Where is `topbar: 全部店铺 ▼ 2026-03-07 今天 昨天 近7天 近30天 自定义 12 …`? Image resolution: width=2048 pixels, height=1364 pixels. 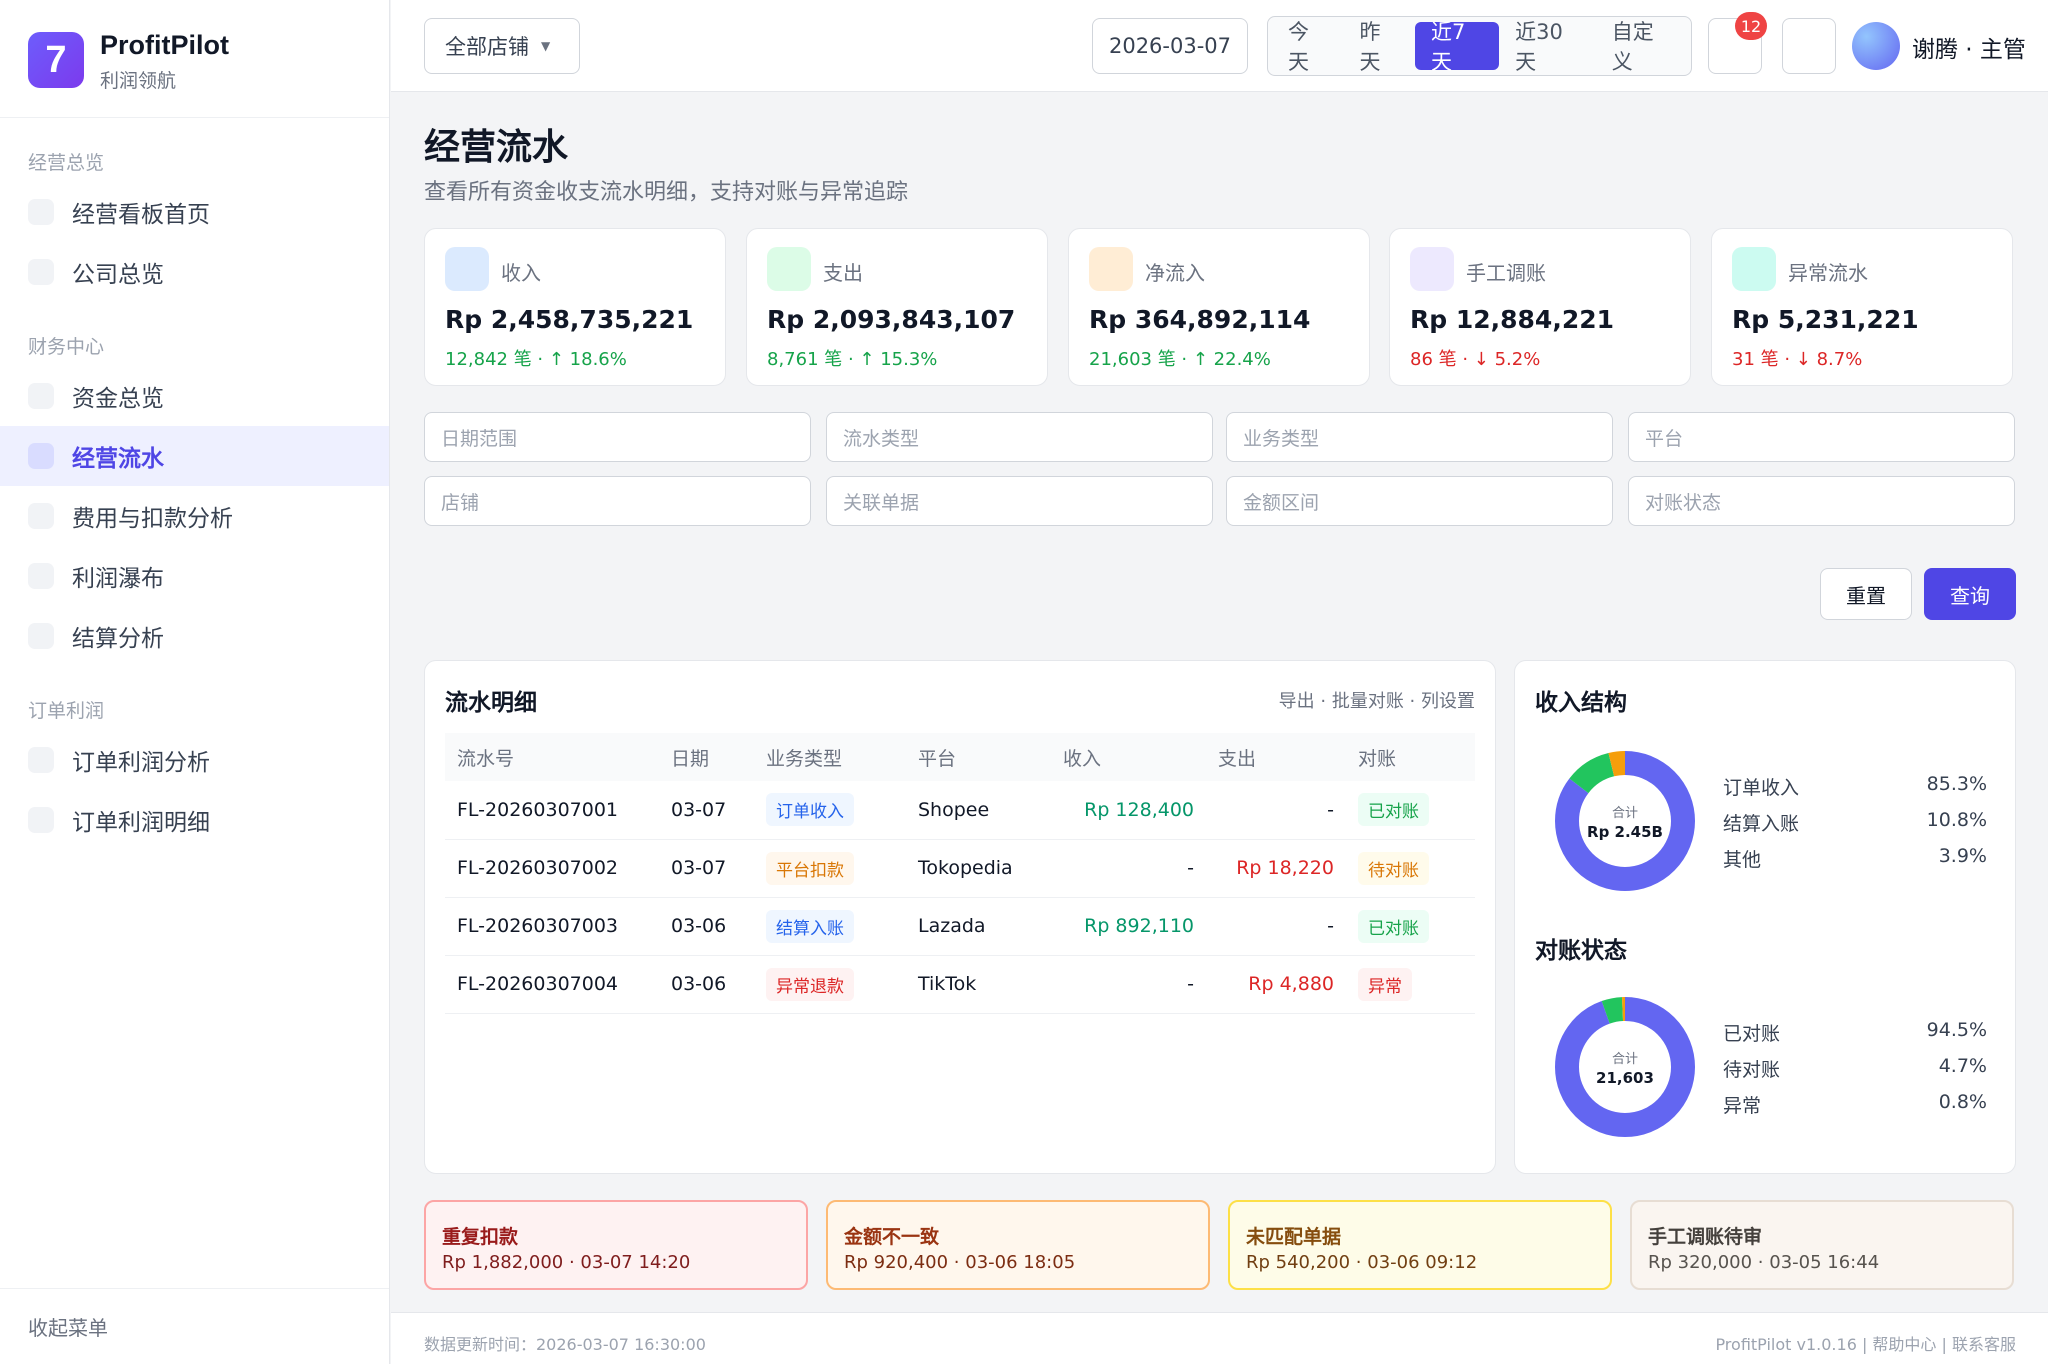 topbar: 全部店铺 ▼ 2026-03-07 今天 昨天 近7天 近30天 自定义 12 … is located at coordinates (1219, 46).